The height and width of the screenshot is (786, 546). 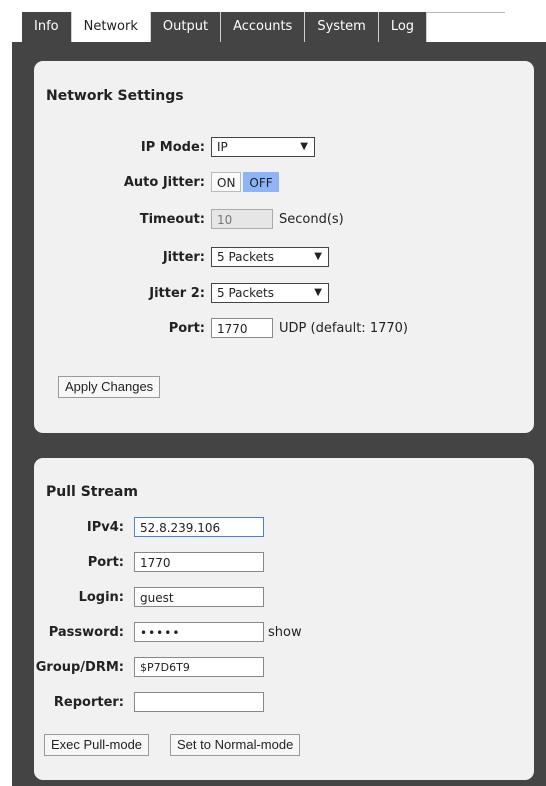 I want to click on jitter2-value: 5 Packets, so click(x=245, y=293).